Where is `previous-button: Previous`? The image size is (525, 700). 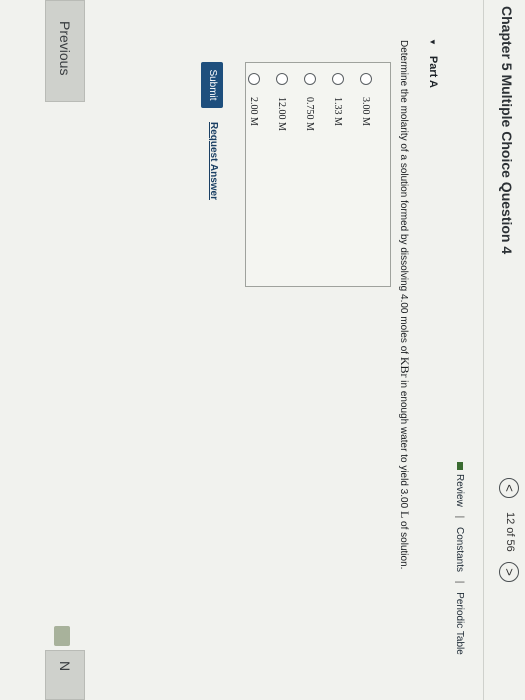
previous-button: Previous is located at coordinates (65, 51).